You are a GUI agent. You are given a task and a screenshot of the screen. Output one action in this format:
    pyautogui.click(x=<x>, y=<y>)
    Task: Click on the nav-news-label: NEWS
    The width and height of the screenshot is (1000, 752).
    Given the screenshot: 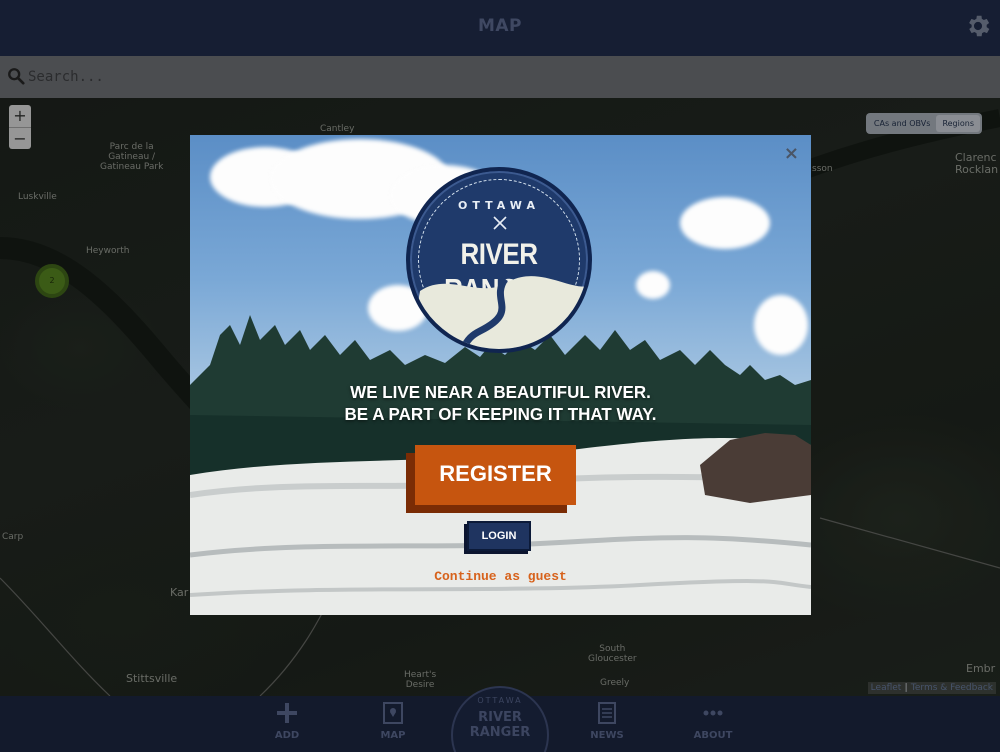 What is the action you would take?
    pyautogui.click(x=607, y=735)
    